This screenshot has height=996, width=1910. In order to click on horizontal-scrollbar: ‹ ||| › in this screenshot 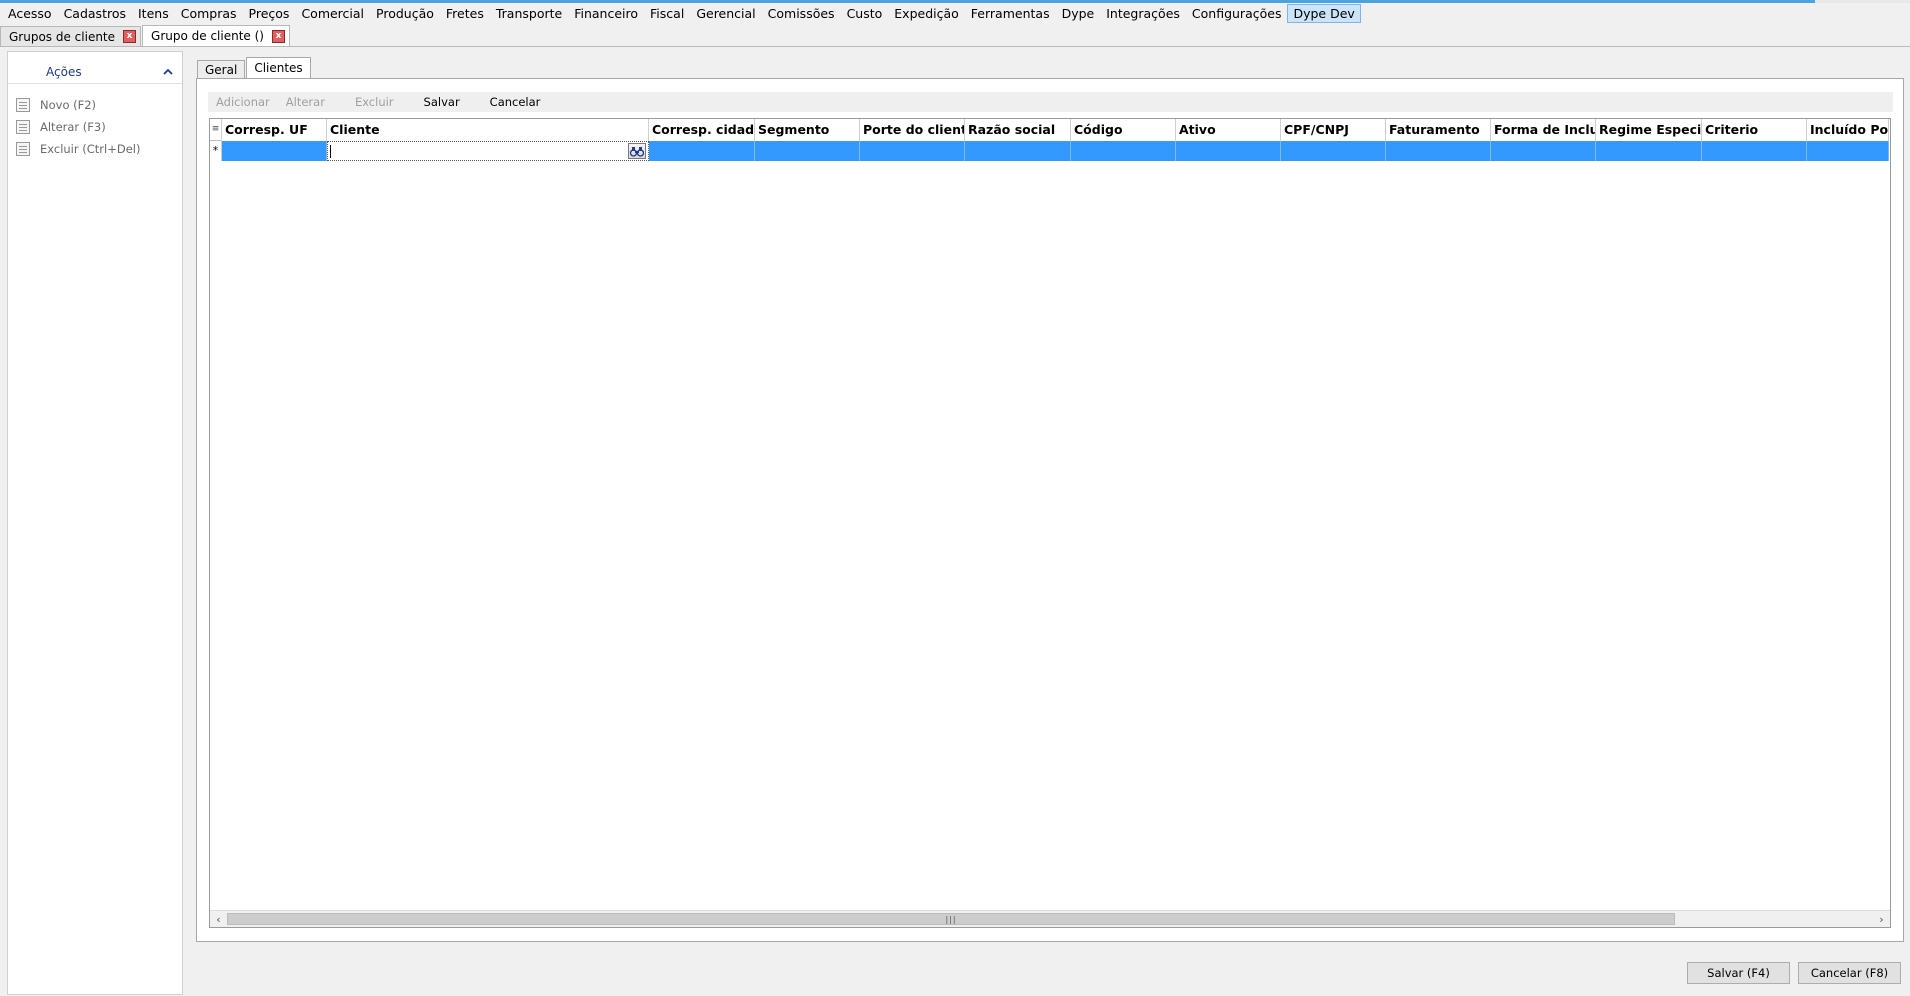, I will do `click(1050, 918)`.